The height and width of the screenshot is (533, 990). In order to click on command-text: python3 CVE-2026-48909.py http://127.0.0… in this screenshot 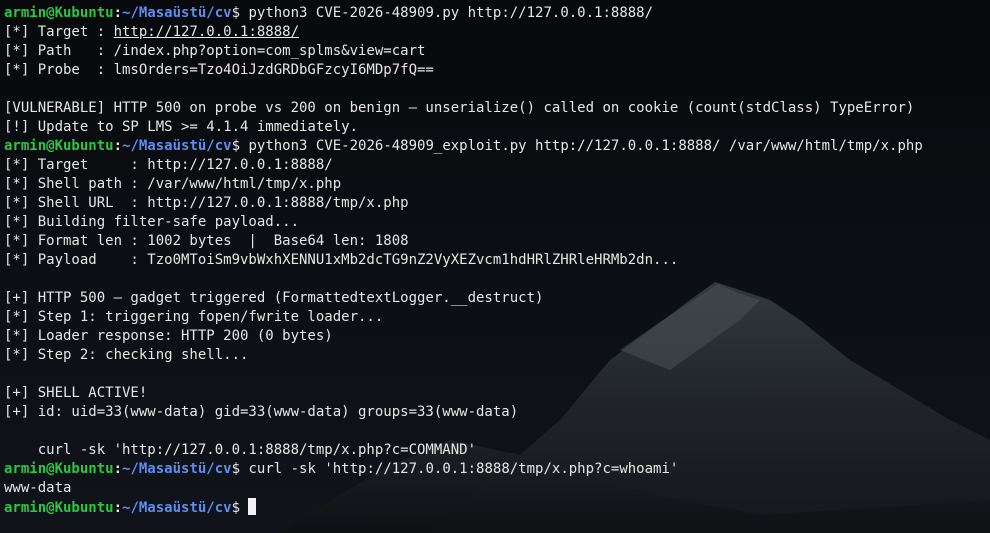, I will do `click(447, 13)`.